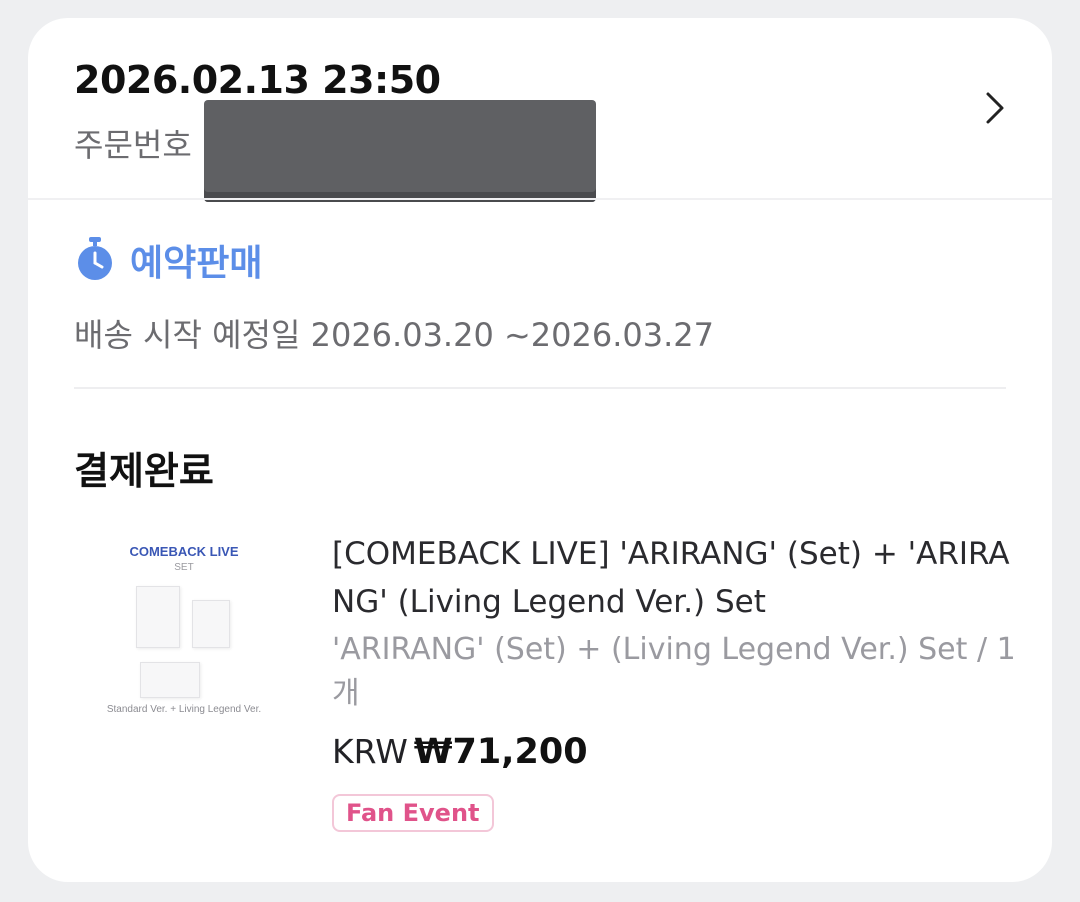 The image size is (1080, 902). What do you see at coordinates (196, 263) in the screenshot?
I see `presale-label: 예약판매` at bounding box center [196, 263].